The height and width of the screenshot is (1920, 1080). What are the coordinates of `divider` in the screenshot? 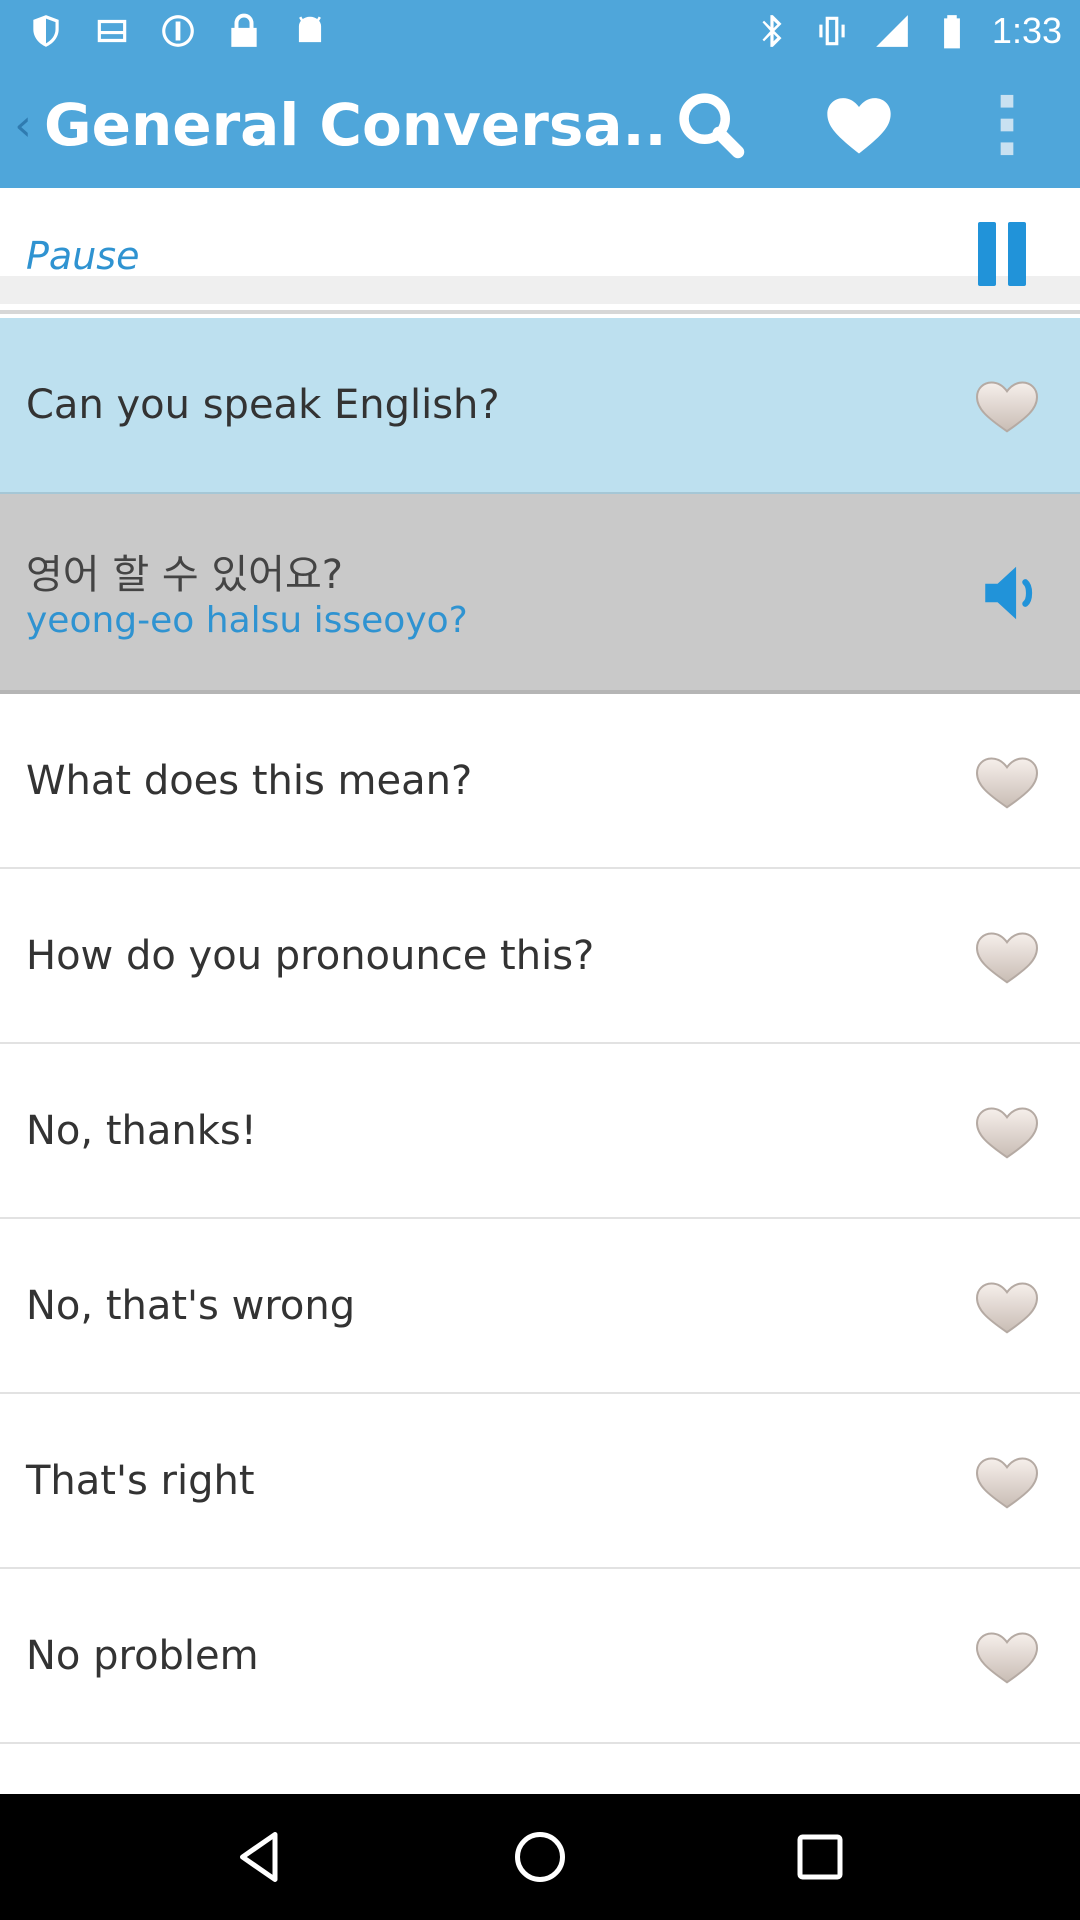 It's located at (540, 312).